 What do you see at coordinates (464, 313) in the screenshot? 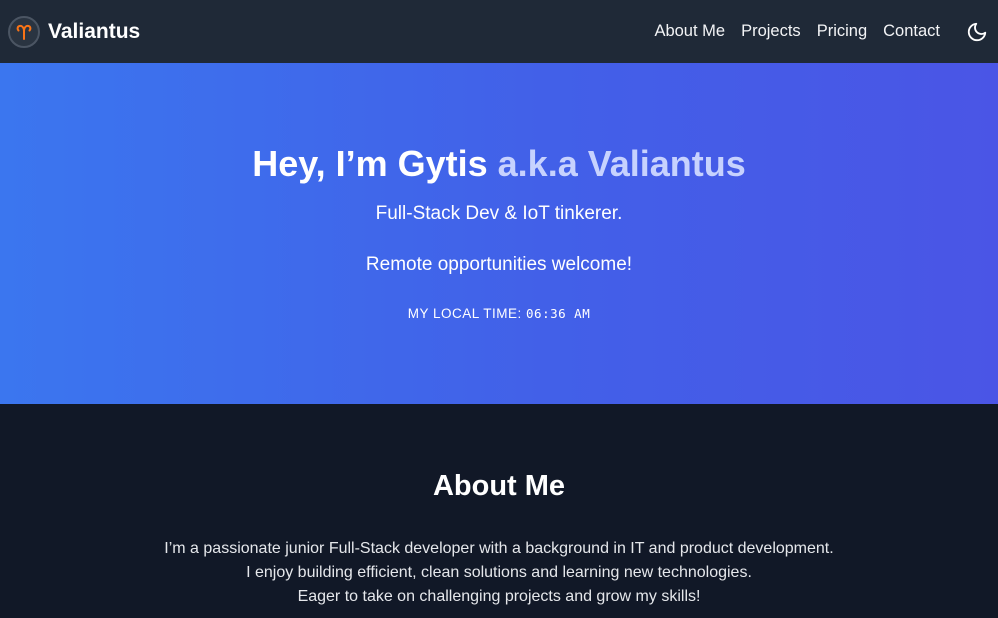
I see `local-time-label: MY LOCAL TIME:` at bounding box center [464, 313].